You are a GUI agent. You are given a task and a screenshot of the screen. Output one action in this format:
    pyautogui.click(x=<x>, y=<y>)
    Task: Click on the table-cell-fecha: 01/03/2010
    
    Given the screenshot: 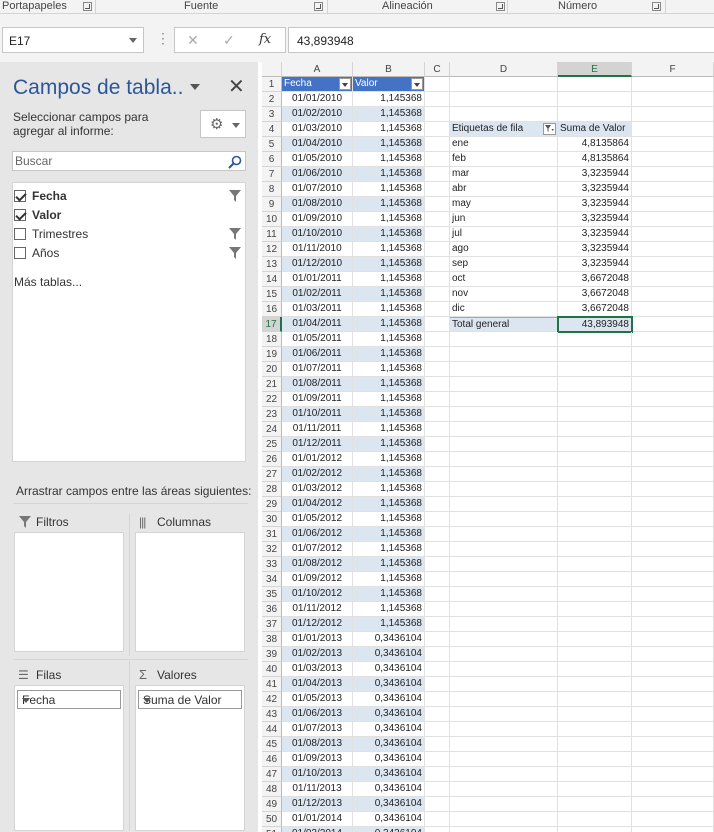 What is the action you would take?
    pyautogui.click(x=317, y=129)
    